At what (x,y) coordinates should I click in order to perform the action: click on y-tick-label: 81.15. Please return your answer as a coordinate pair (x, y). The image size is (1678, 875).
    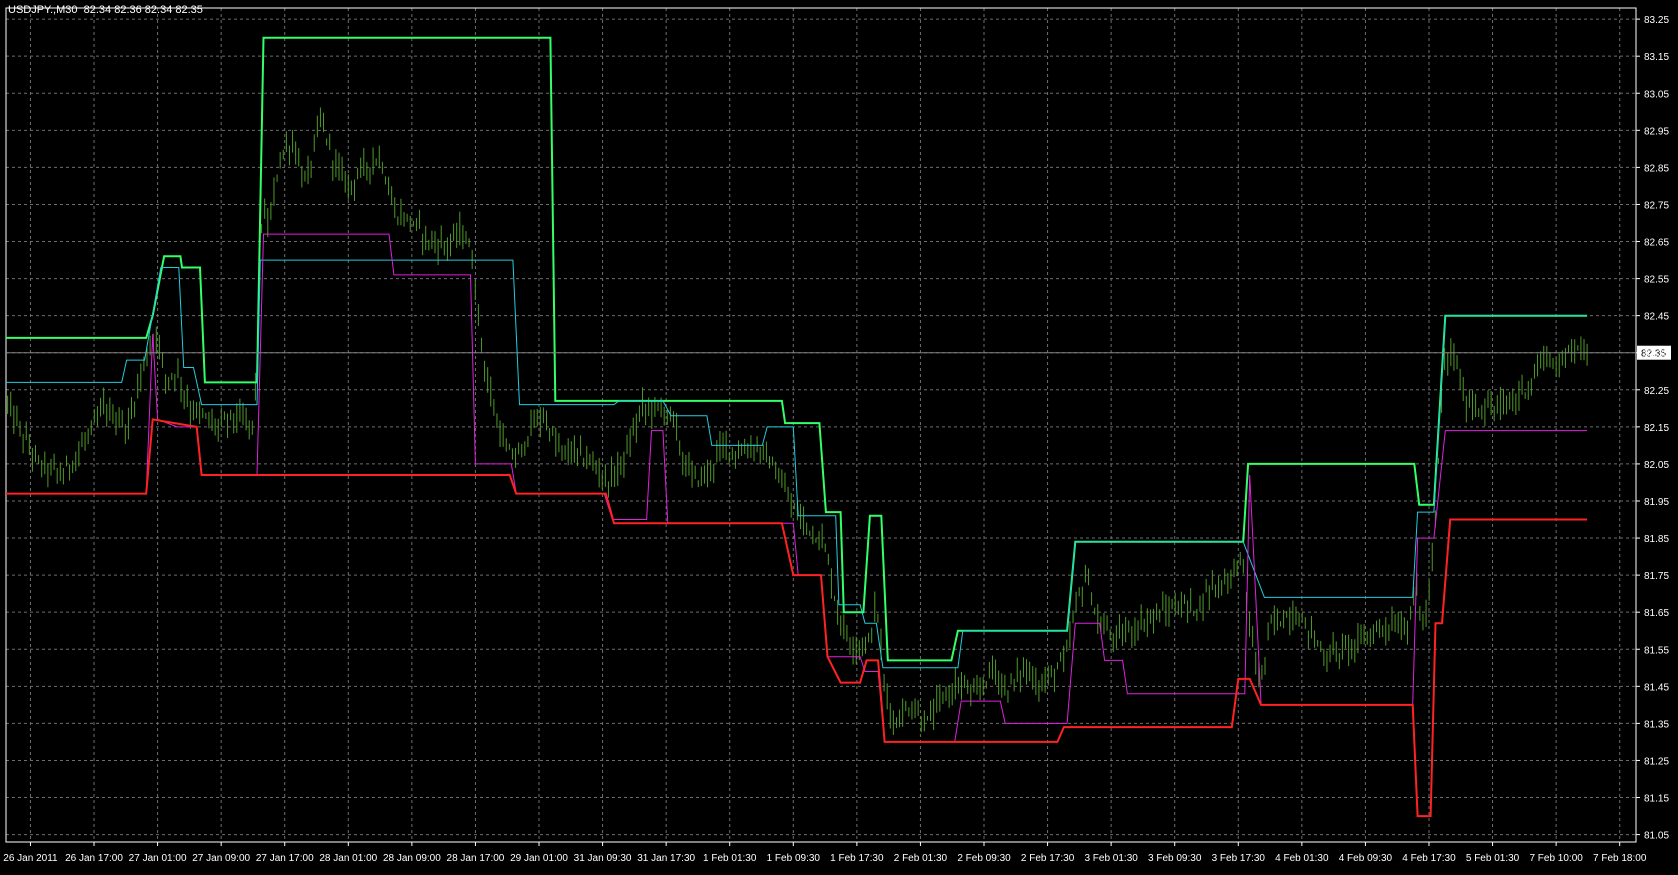
    Looking at the image, I should click on (1656, 799).